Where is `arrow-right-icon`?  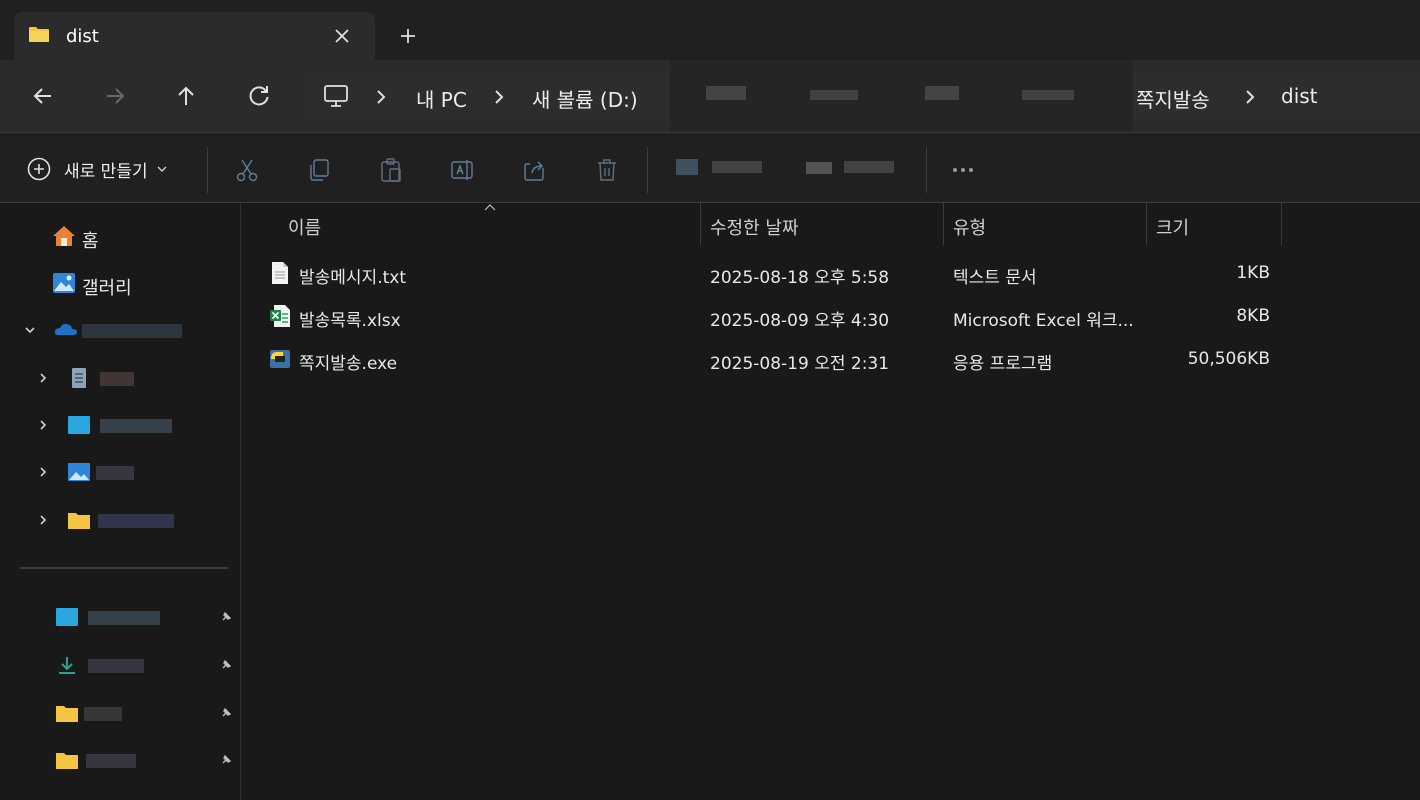
arrow-right-icon is located at coordinates (115, 96).